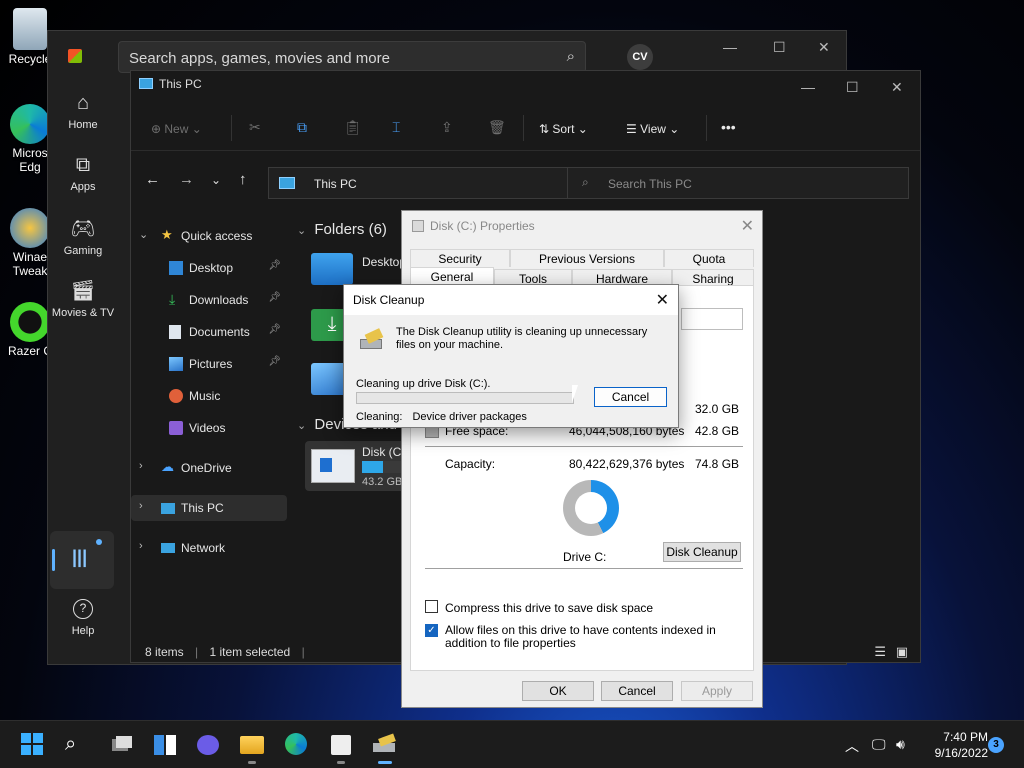 This screenshot has width=1024, height=768. What do you see at coordinates (996, 745) in the screenshot?
I see `notification-badge: 3` at bounding box center [996, 745].